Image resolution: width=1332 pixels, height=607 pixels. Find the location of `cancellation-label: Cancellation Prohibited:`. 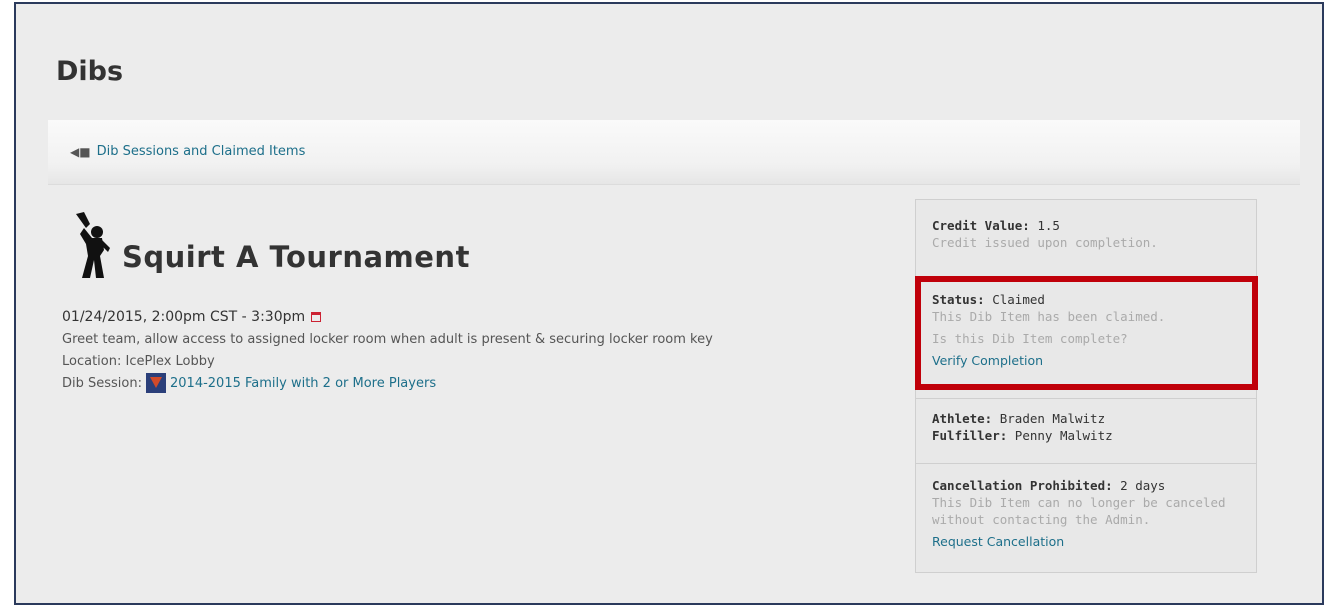

cancellation-label: Cancellation Prohibited: is located at coordinates (1022, 485).